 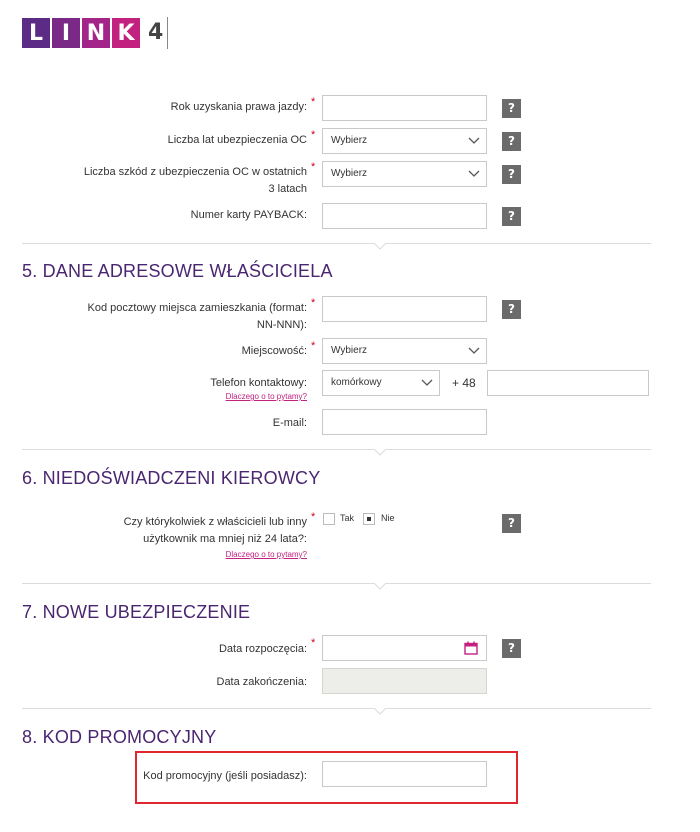 I want to click on option-no-checkbox, so click(x=369, y=519).